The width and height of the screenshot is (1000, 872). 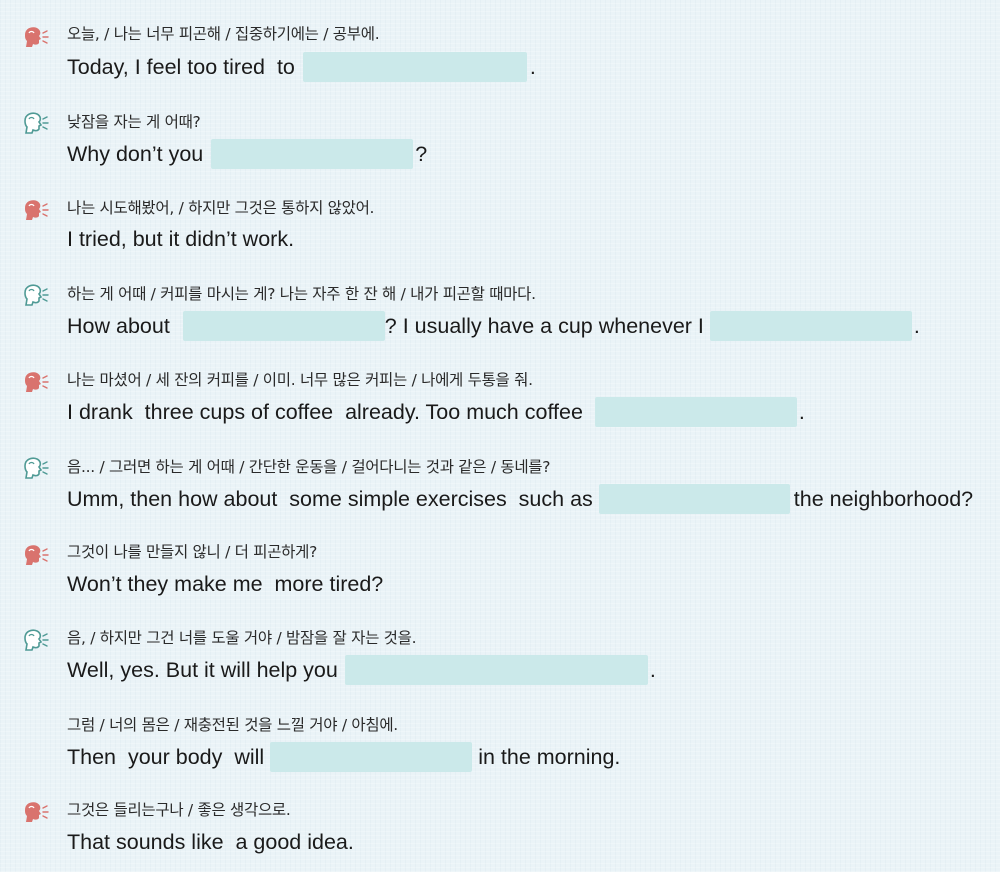 I want to click on english-text: That sounds like a good idea., so click(x=210, y=842).